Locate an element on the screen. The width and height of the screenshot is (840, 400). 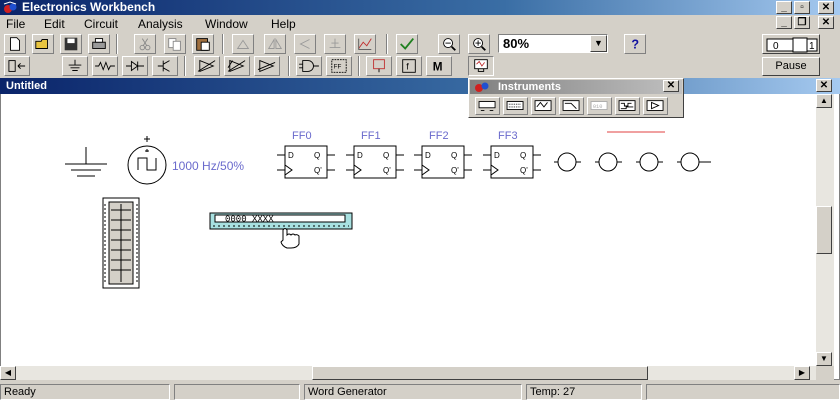
horizontal-scrollbar: ◀ ▶ is located at coordinates (408, 373).